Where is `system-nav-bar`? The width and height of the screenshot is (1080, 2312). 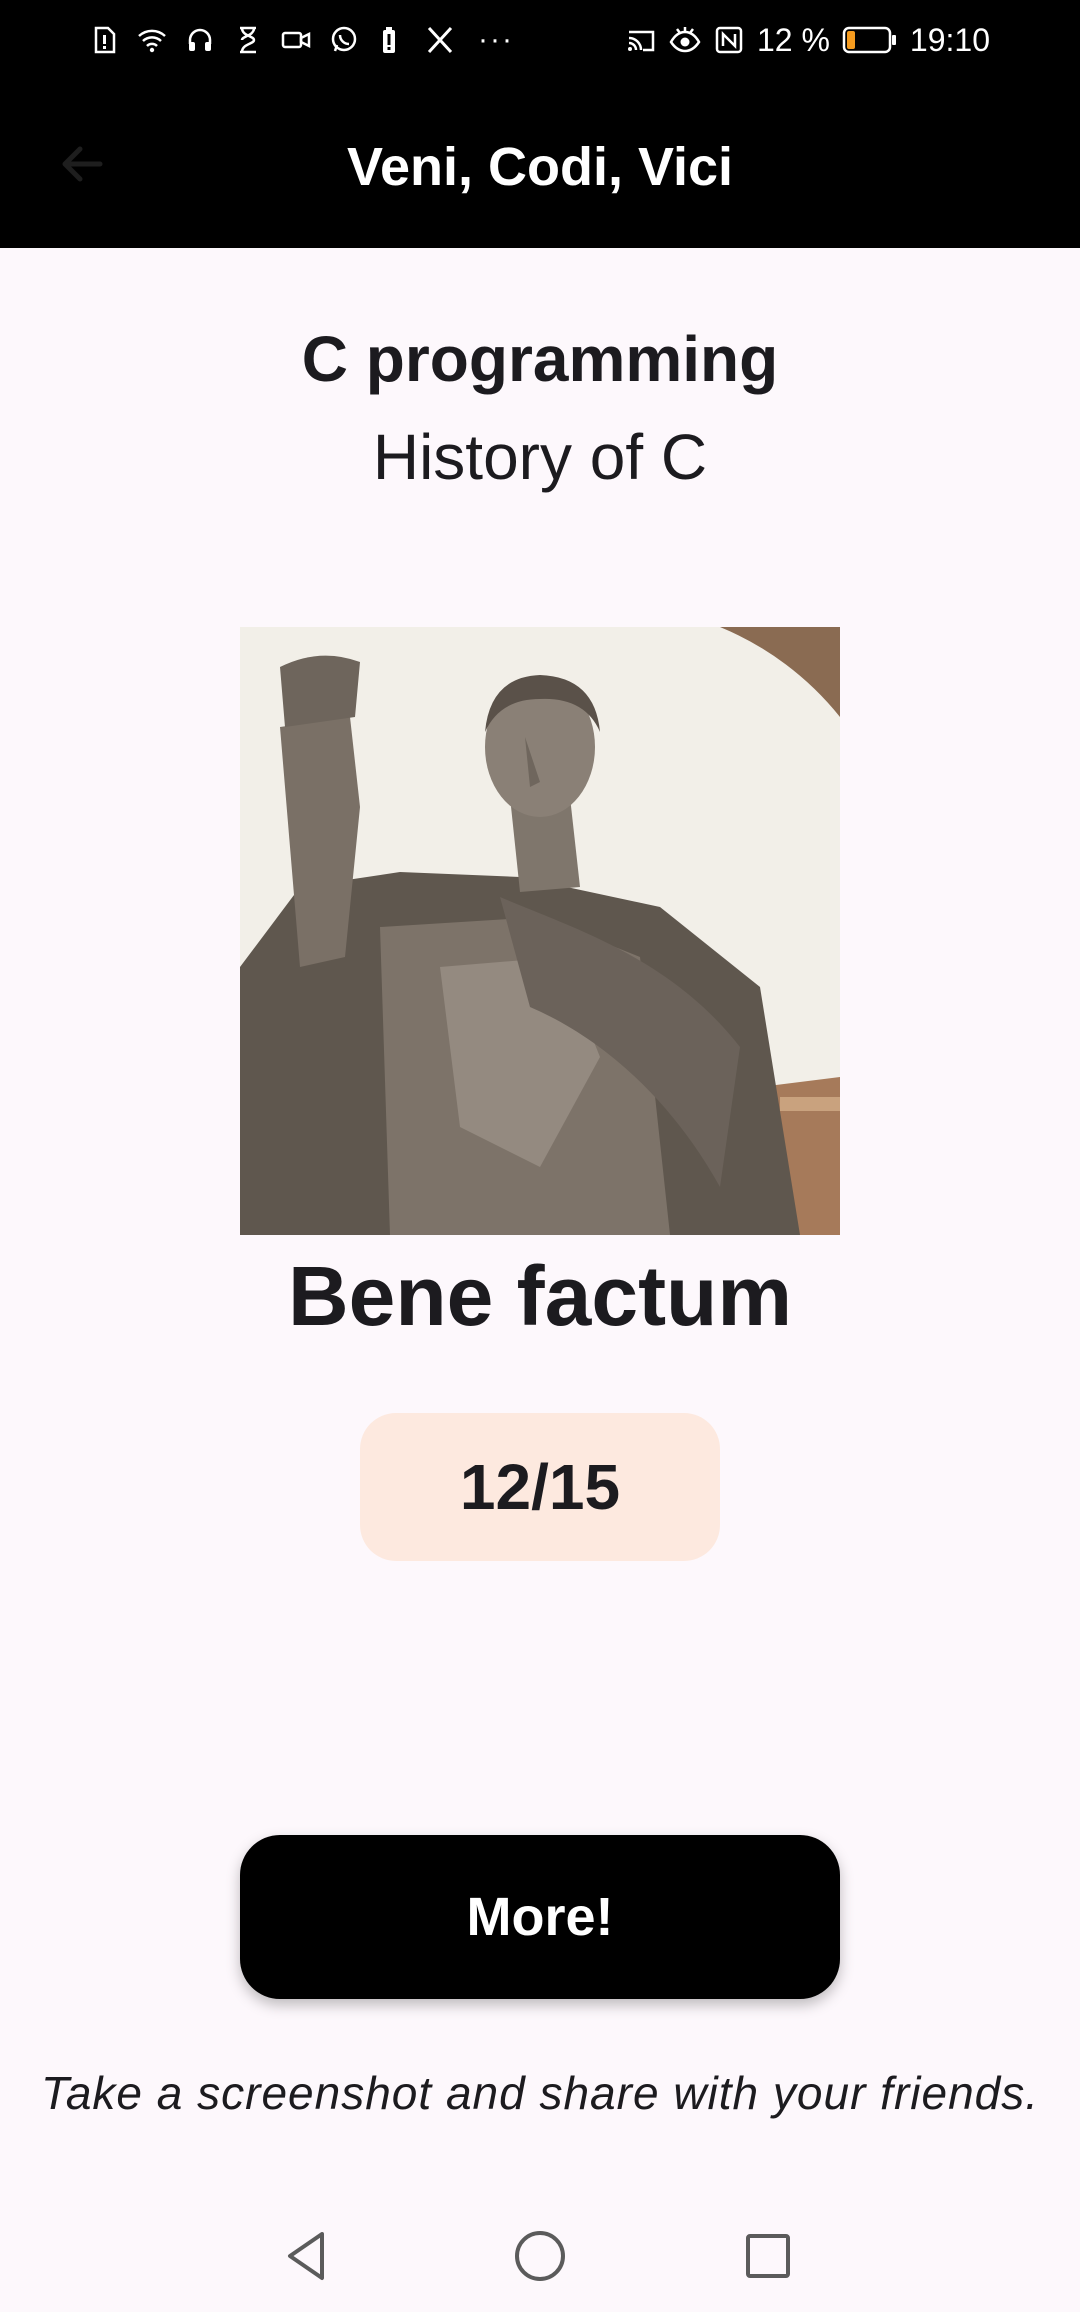 system-nav-bar is located at coordinates (540, 2256).